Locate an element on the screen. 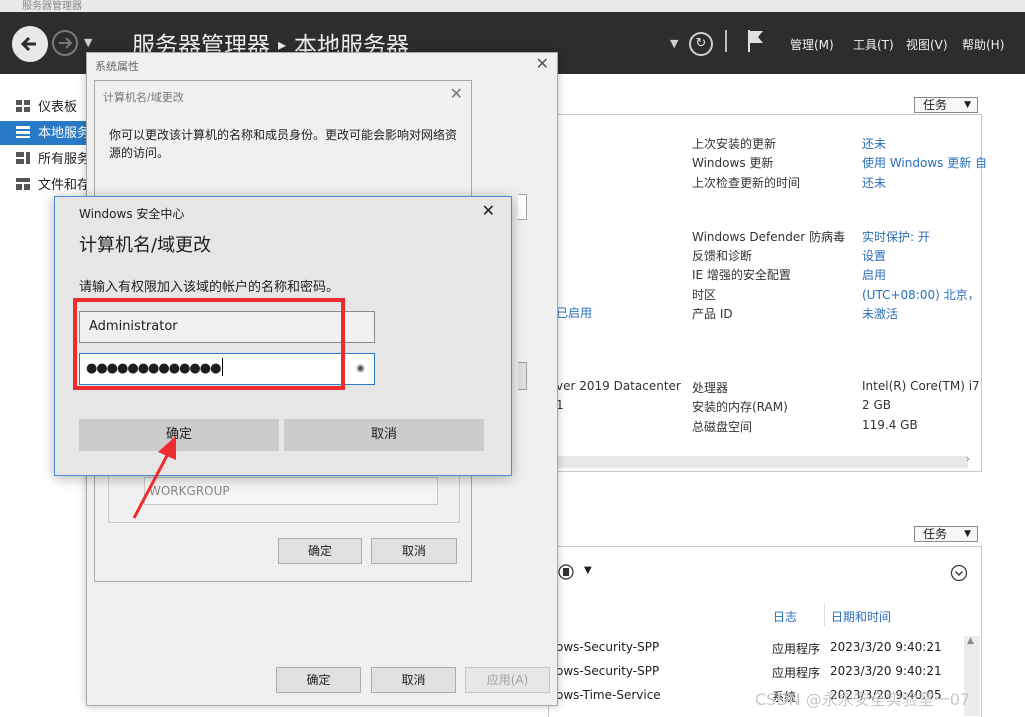  save-query-icon is located at coordinates (566, 572).